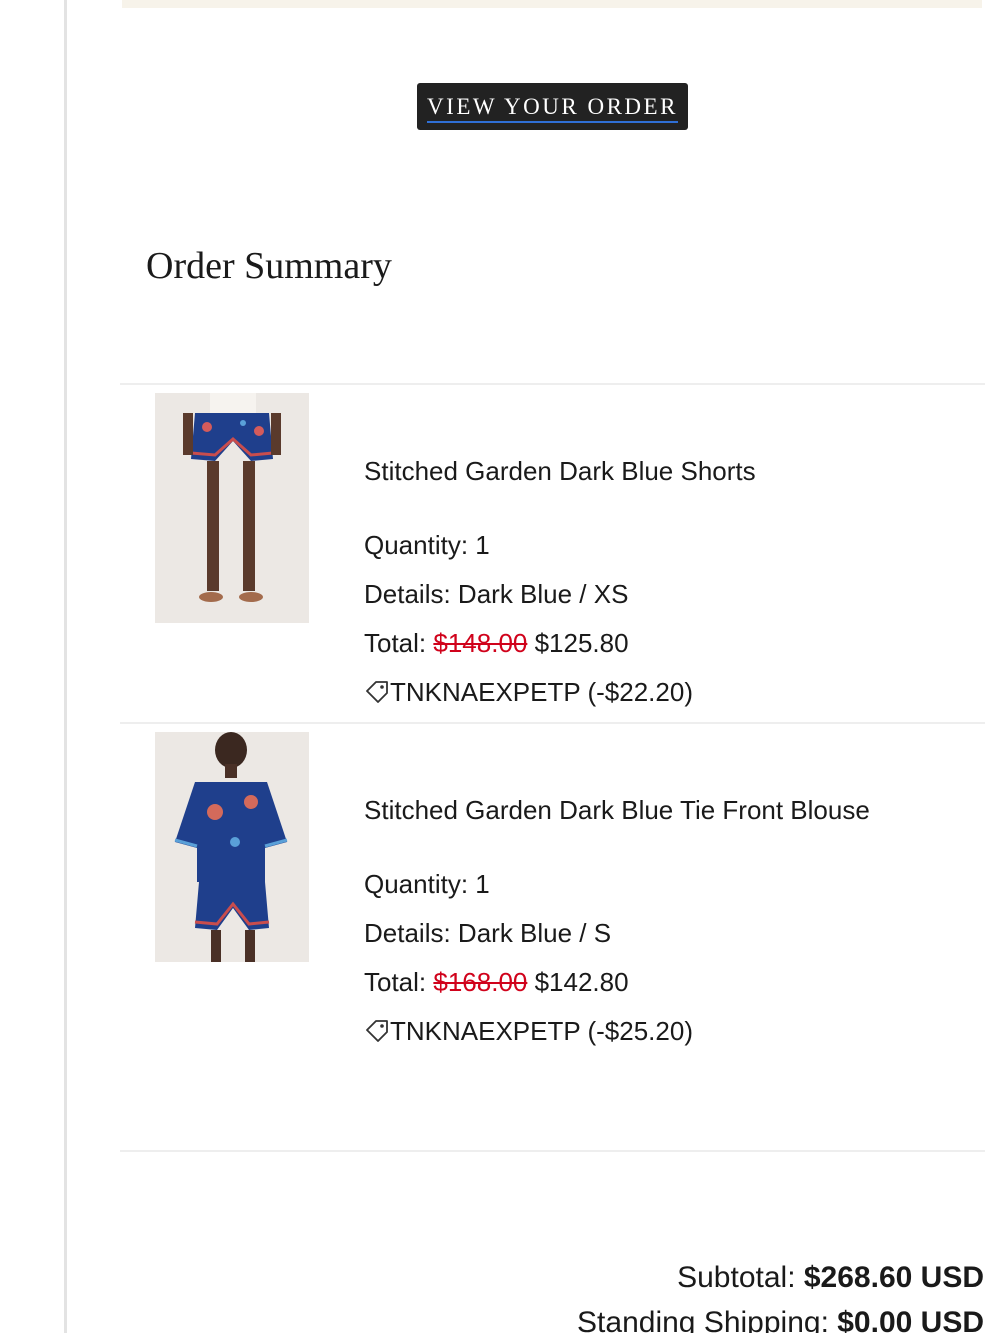 This screenshot has height=1333, width=1000. I want to click on product-image-shorts, so click(232, 508).